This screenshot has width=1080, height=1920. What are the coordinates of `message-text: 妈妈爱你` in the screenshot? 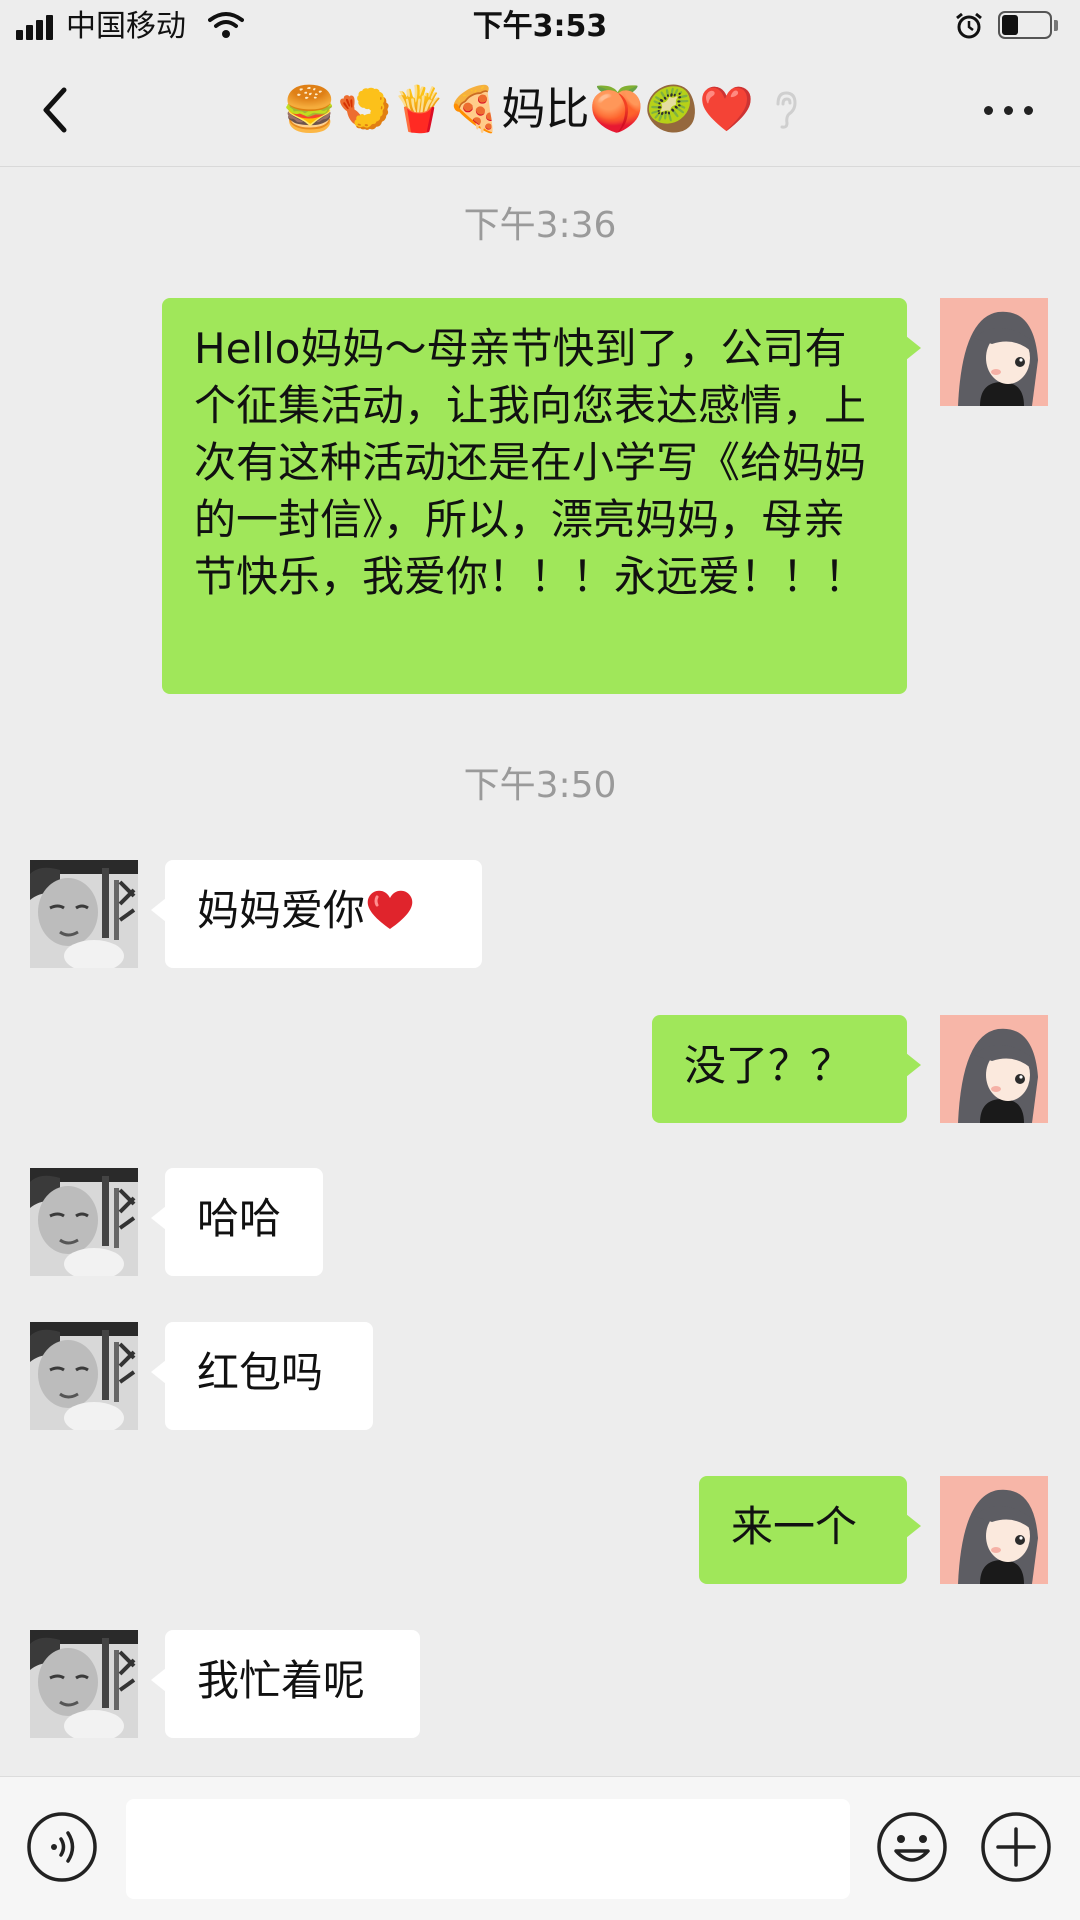 It's located at (281, 910).